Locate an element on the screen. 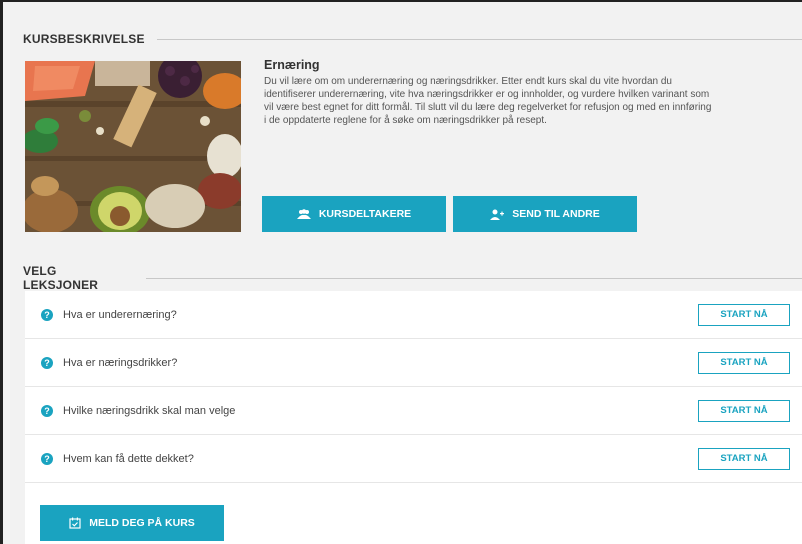 This screenshot has height=544, width=802. lessons-heading-text: VELG LEKSJONER is located at coordinates (61, 278).